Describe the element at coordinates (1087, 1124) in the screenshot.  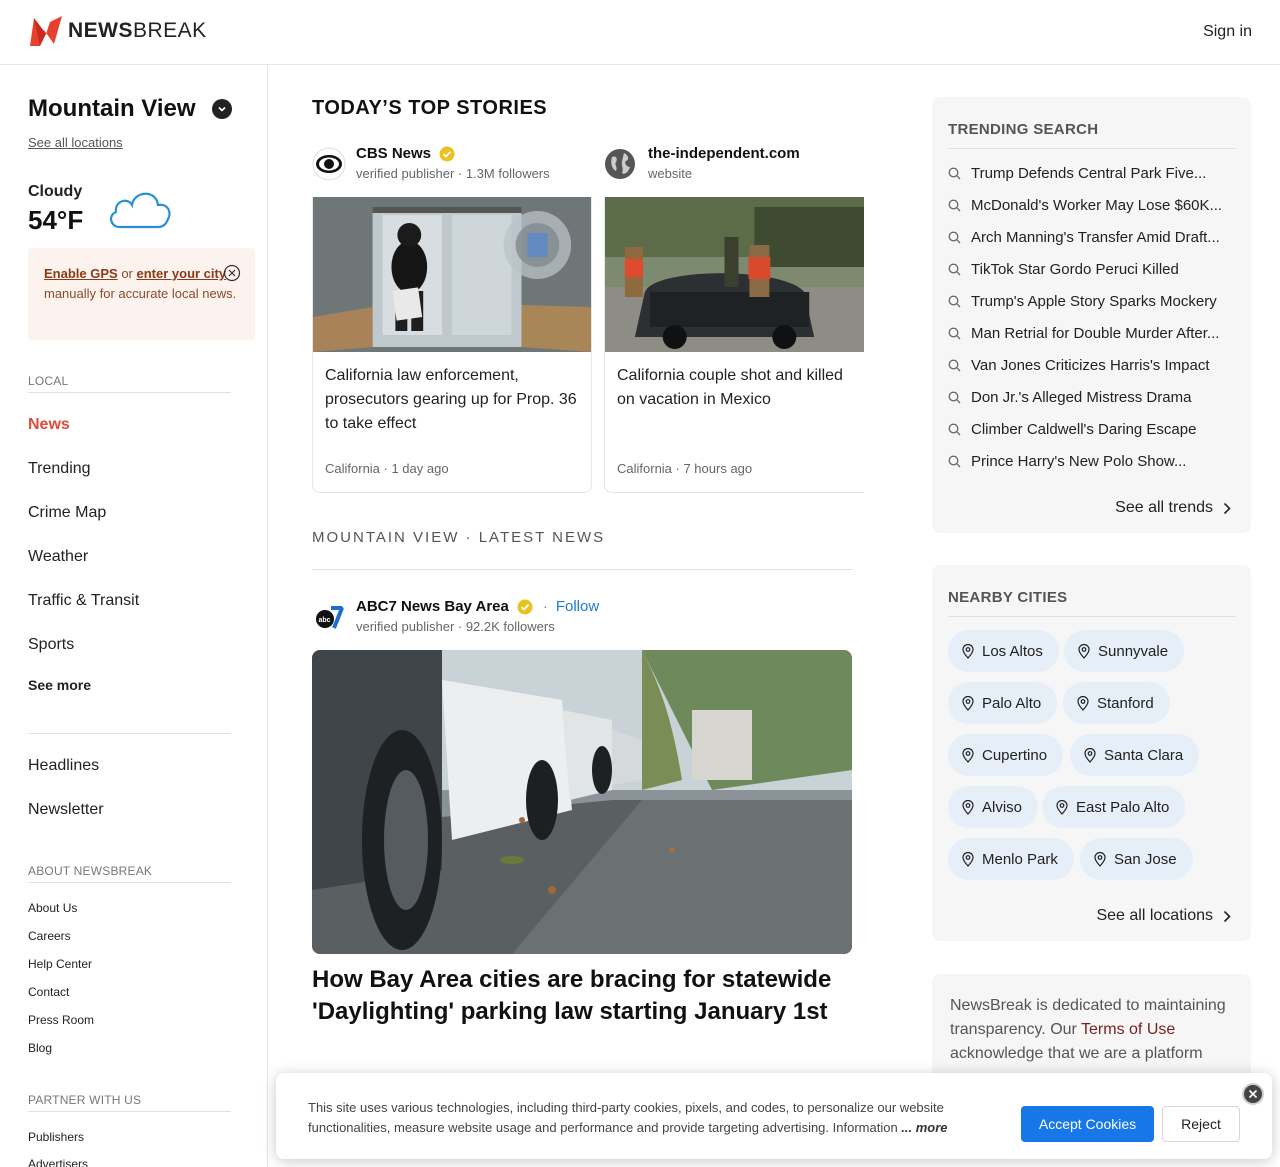
I see `accept-cookies-button: Accept Cookies` at that location.